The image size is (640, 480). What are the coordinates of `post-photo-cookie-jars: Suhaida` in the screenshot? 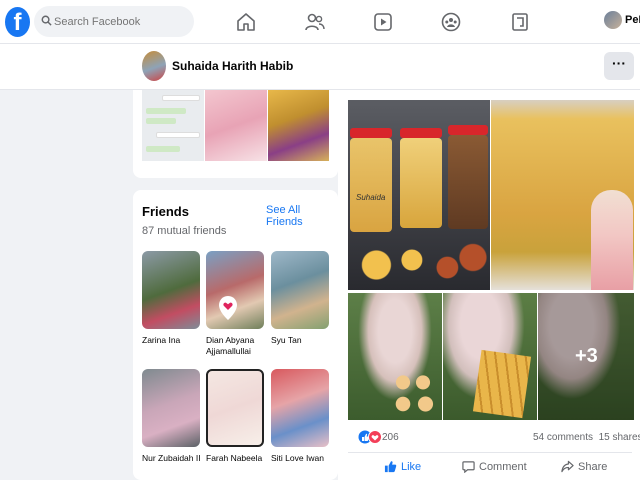 It's located at (419, 195).